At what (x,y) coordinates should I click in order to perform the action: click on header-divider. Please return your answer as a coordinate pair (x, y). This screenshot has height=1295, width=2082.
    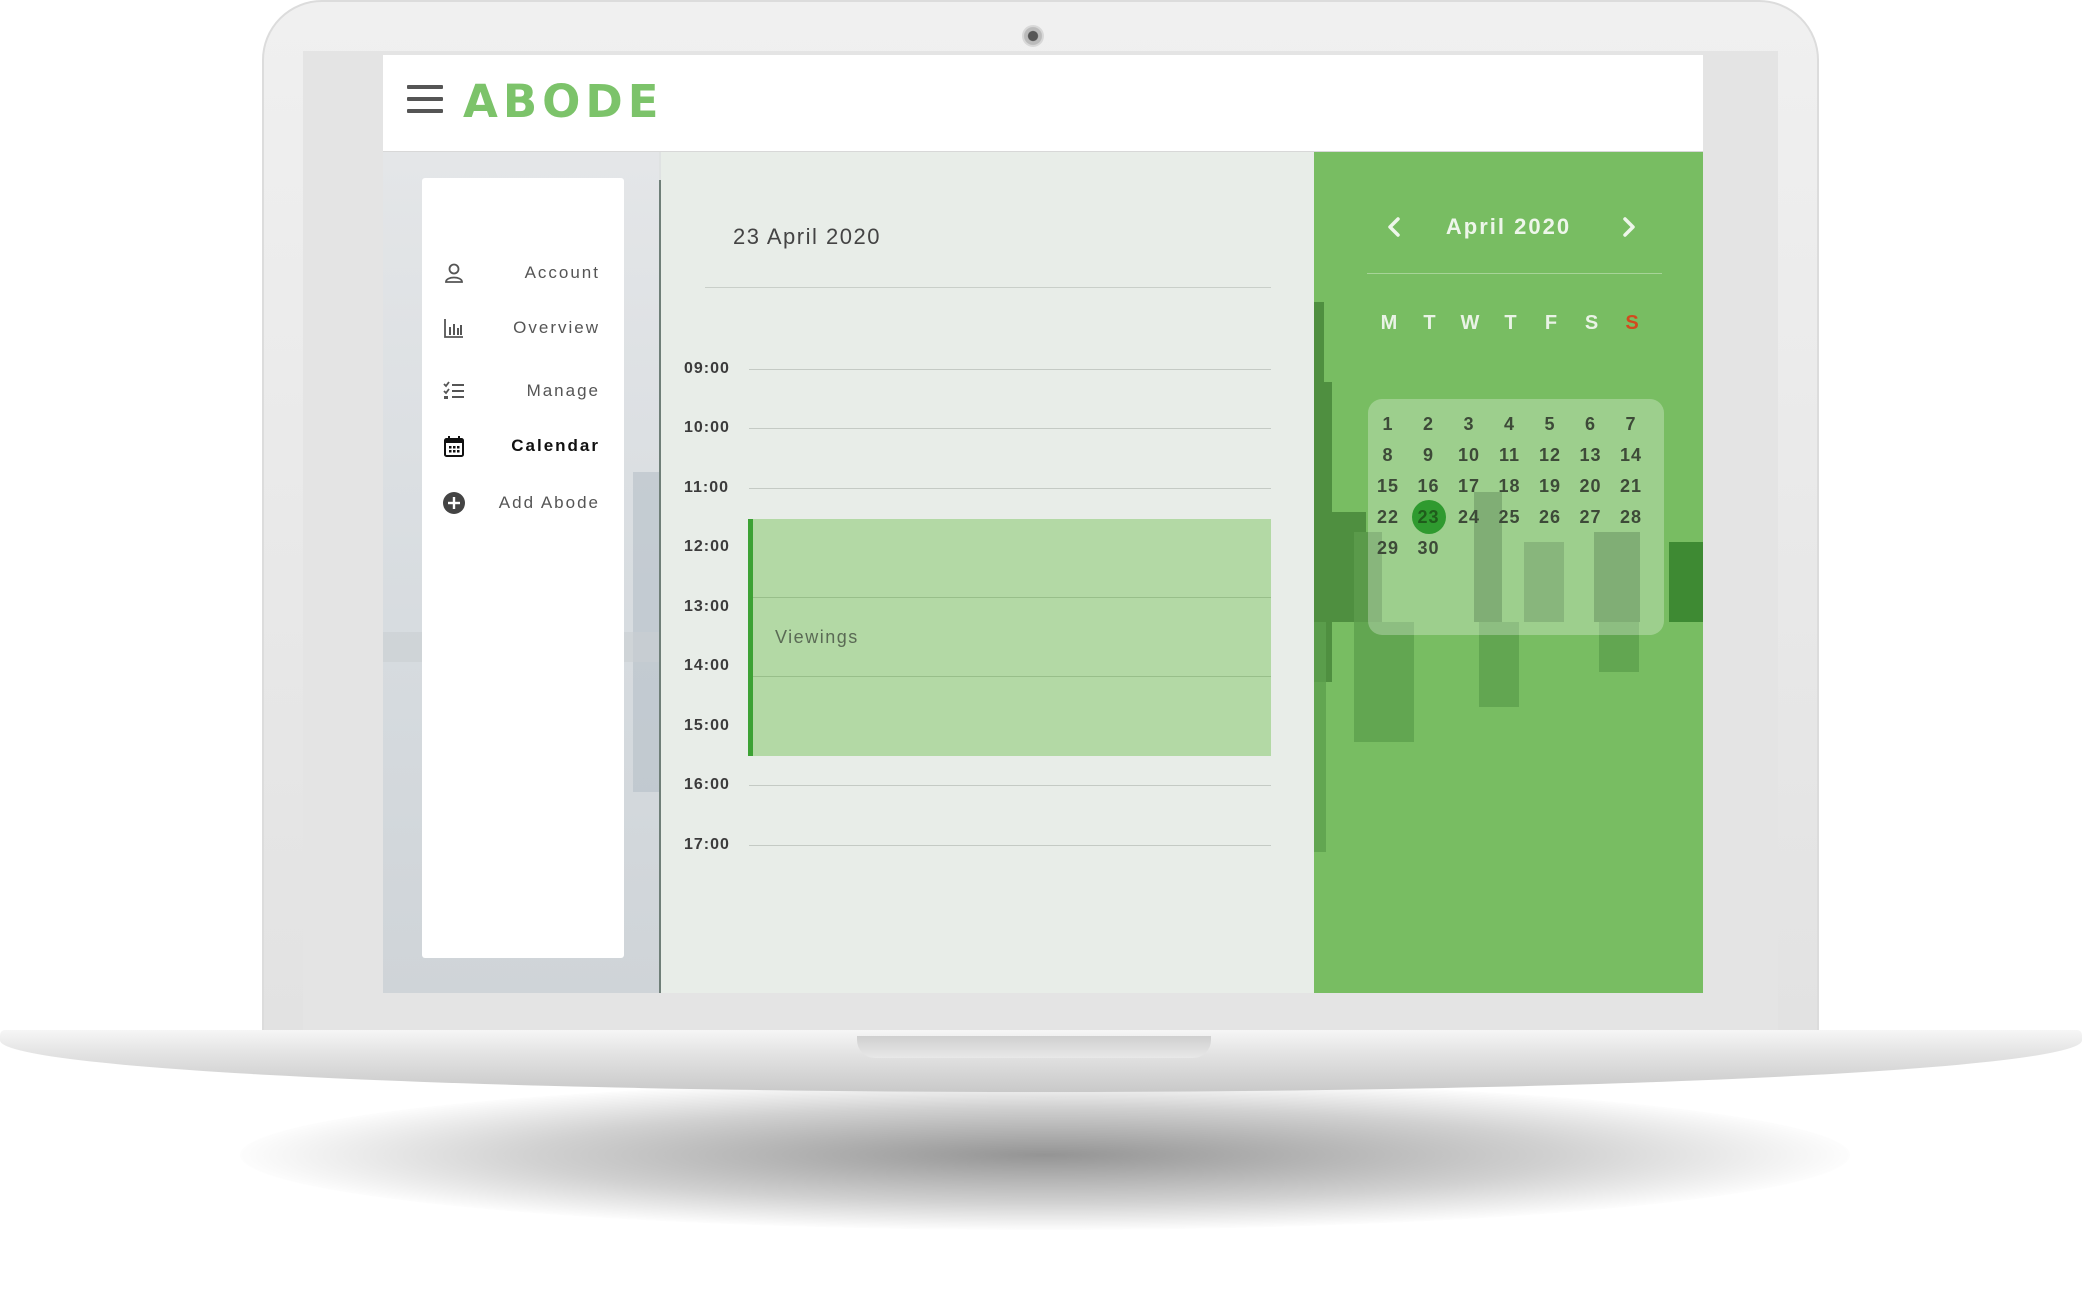
    Looking at the image, I should click on (988, 287).